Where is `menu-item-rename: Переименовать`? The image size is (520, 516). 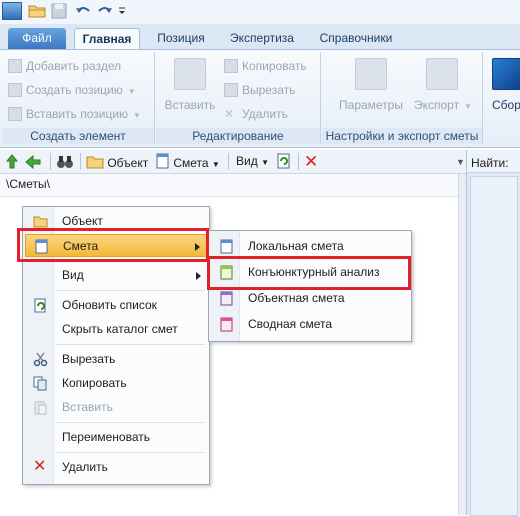
menu-item-rename: Переименовать is located at coordinates (116, 437).